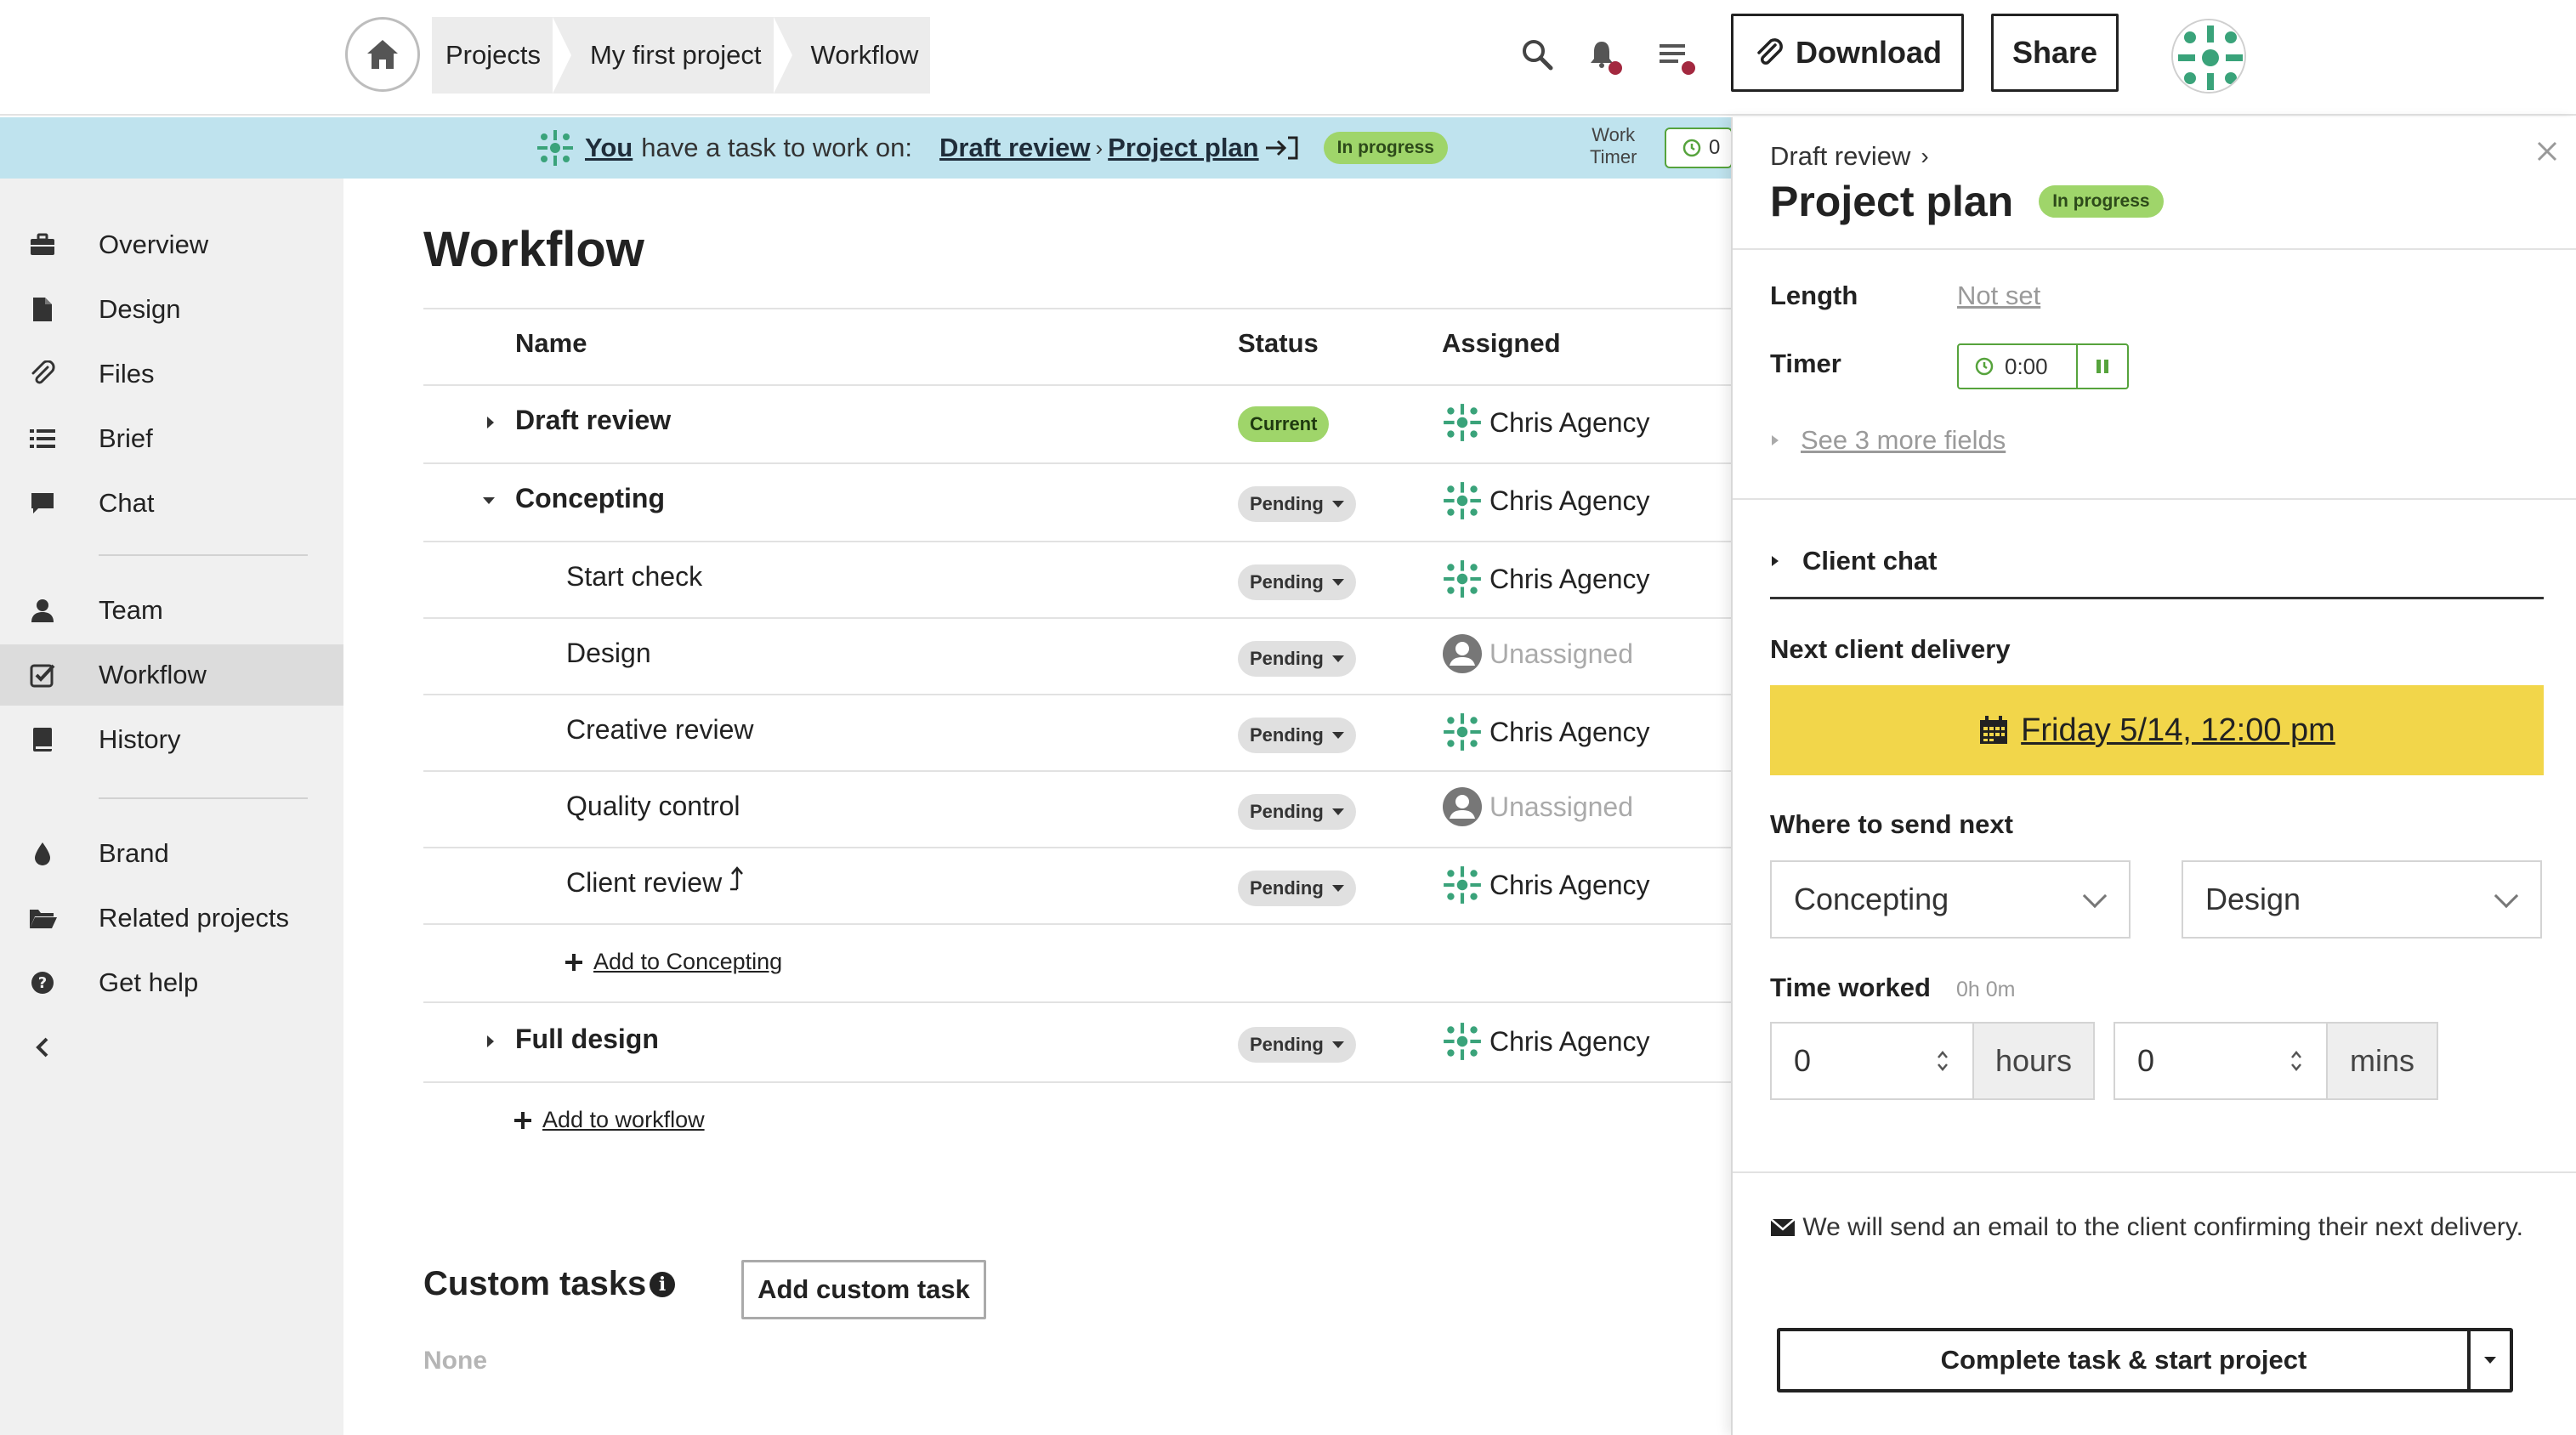  Describe the element at coordinates (656, 882) in the screenshot. I see `task-name: Client review` at that location.